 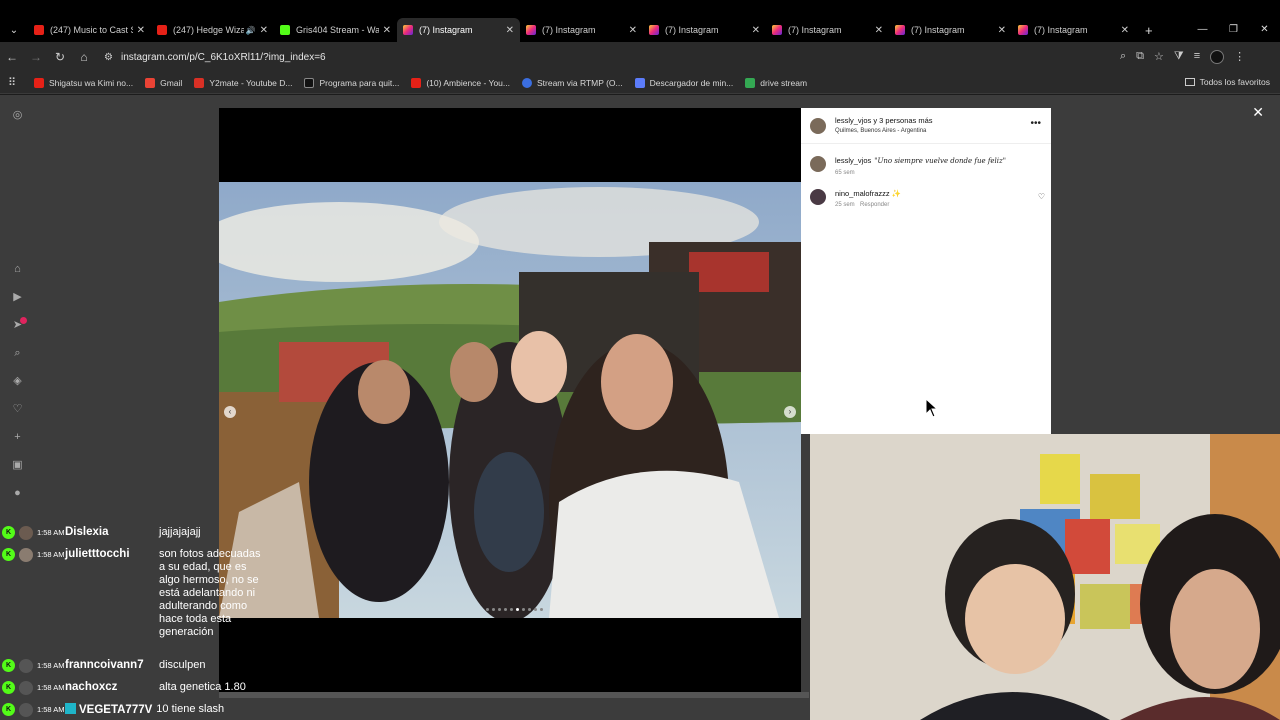 What do you see at coordinates (17, 353) in the screenshot?
I see `search-icon: ⌕` at bounding box center [17, 353].